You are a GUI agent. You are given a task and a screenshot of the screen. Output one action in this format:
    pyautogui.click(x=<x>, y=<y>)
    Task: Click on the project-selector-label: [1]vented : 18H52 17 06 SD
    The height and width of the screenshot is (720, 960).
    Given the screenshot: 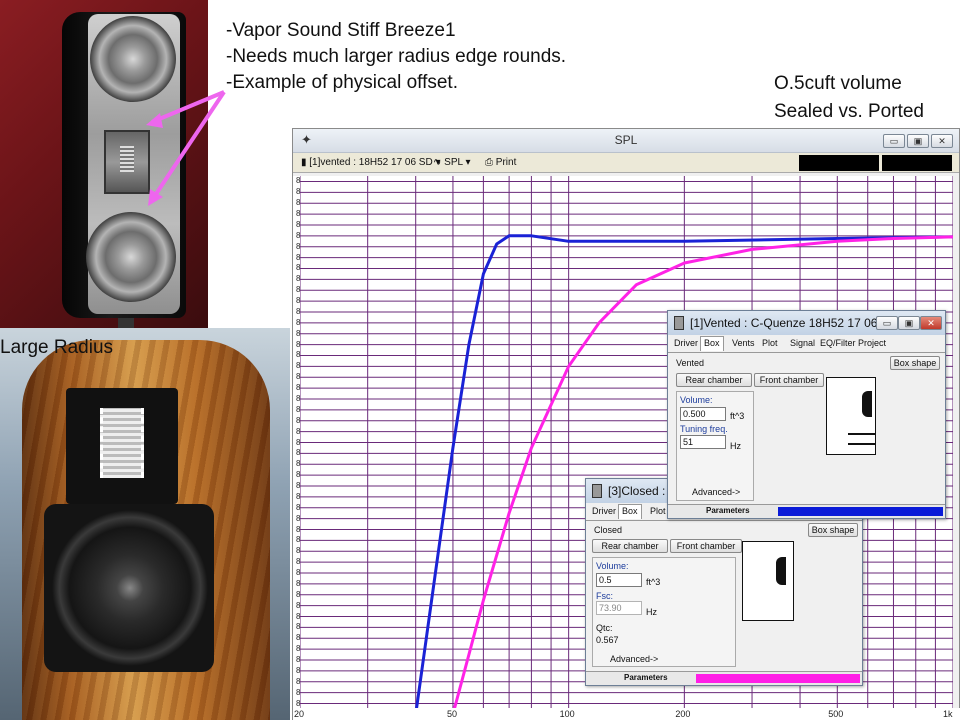 What is the action you would take?
    pyautogui.click(x=371, y=162)
    